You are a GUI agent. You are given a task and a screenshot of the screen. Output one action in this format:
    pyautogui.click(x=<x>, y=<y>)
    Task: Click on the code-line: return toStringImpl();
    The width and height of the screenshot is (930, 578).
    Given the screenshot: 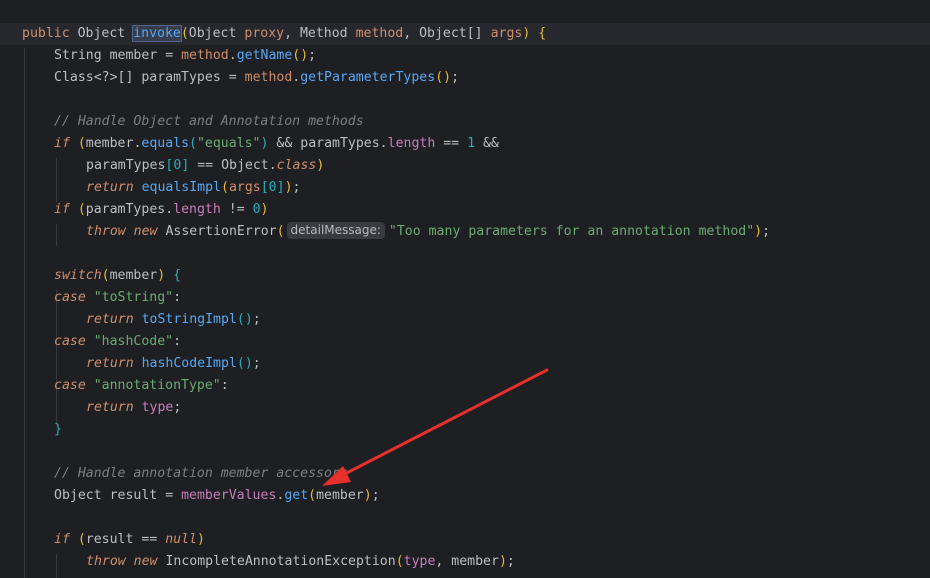 What is the action you would take?
    pyautogui.click(x=173, y=320)
    